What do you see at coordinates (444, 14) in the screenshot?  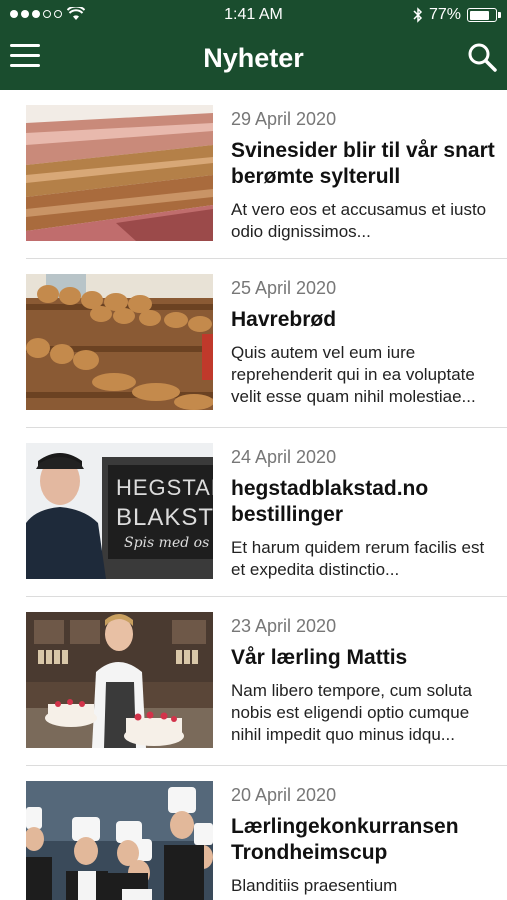 I see `battery-percent: 77%` at bounding box center [444, 14].